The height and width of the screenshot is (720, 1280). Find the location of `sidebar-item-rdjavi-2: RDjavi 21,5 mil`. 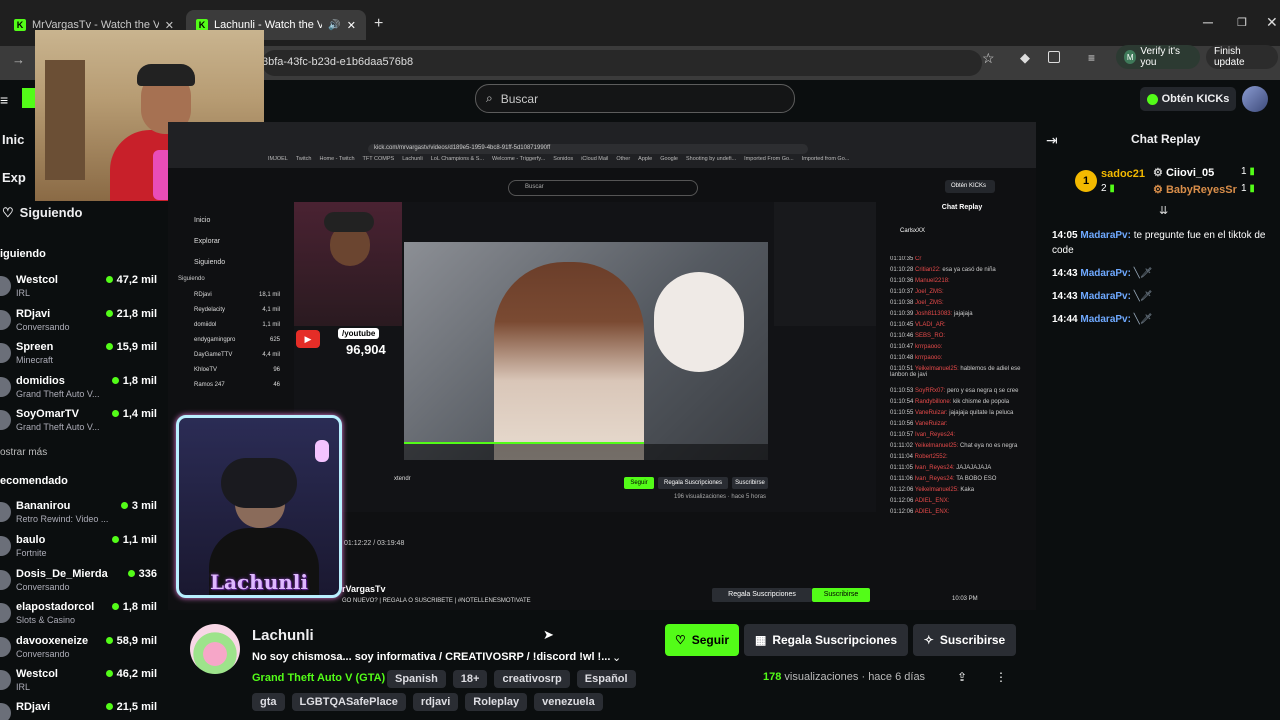

sidebar-item-rdjavi-2: RDjavi 21,5 mil is located at coordinates (82, 708).